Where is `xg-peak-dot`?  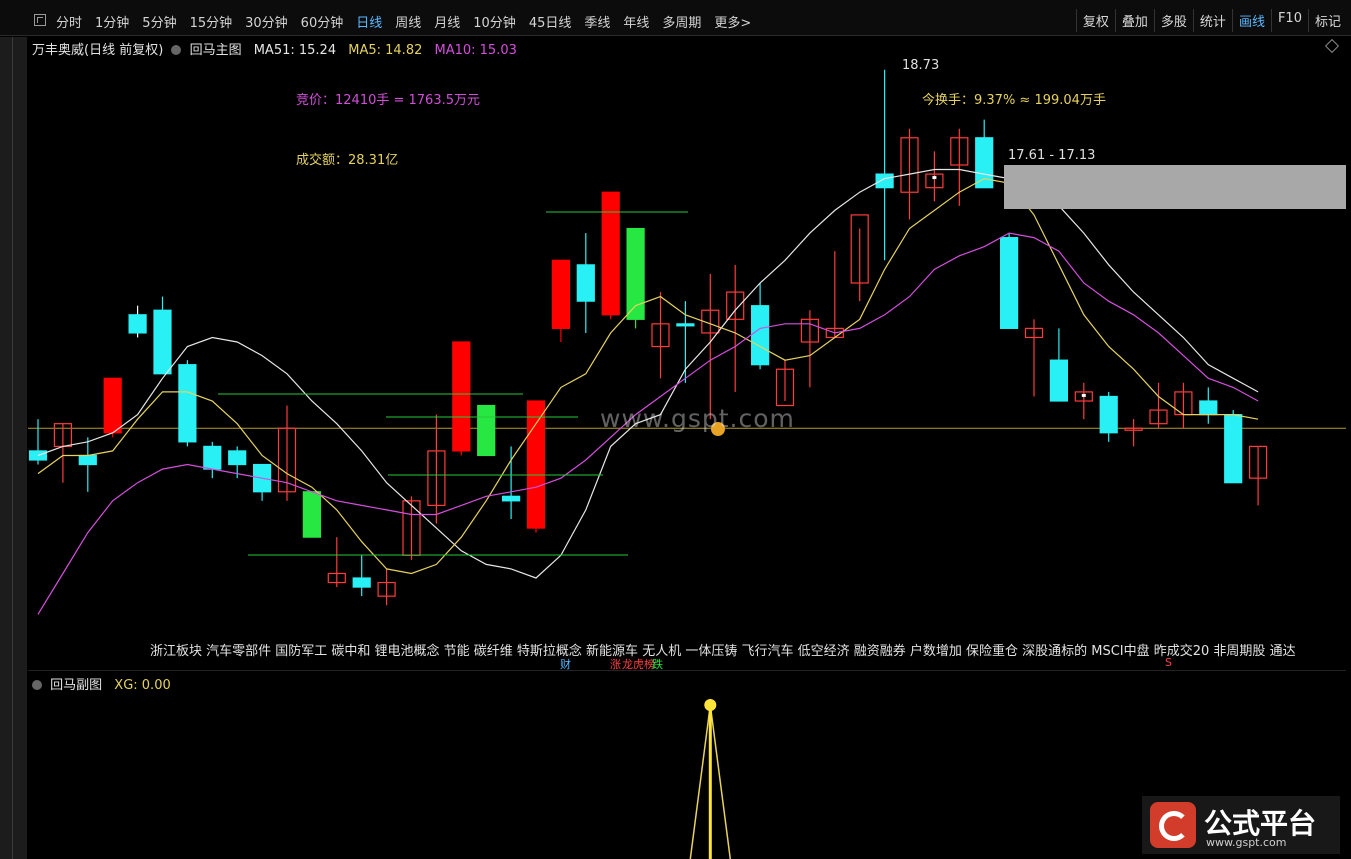 xg-peak-dot is located at coordinates (710, 705).